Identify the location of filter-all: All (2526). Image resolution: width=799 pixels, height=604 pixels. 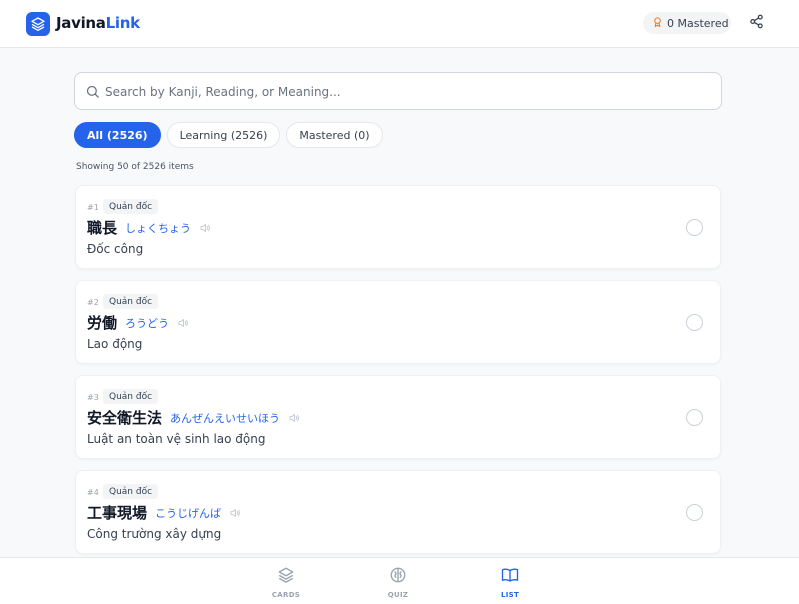
(117, 135).